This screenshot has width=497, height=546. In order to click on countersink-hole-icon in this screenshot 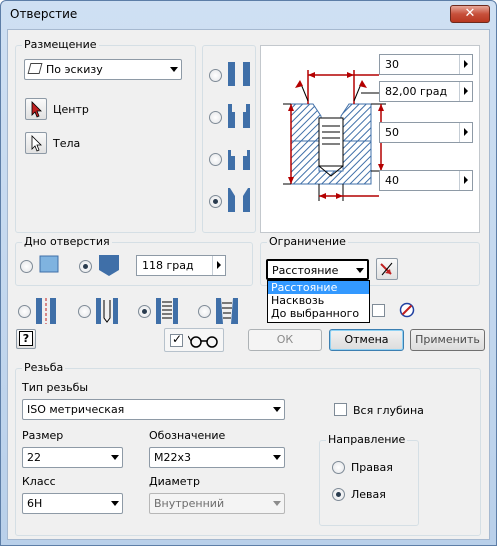, I will do `click(239, 200)`.